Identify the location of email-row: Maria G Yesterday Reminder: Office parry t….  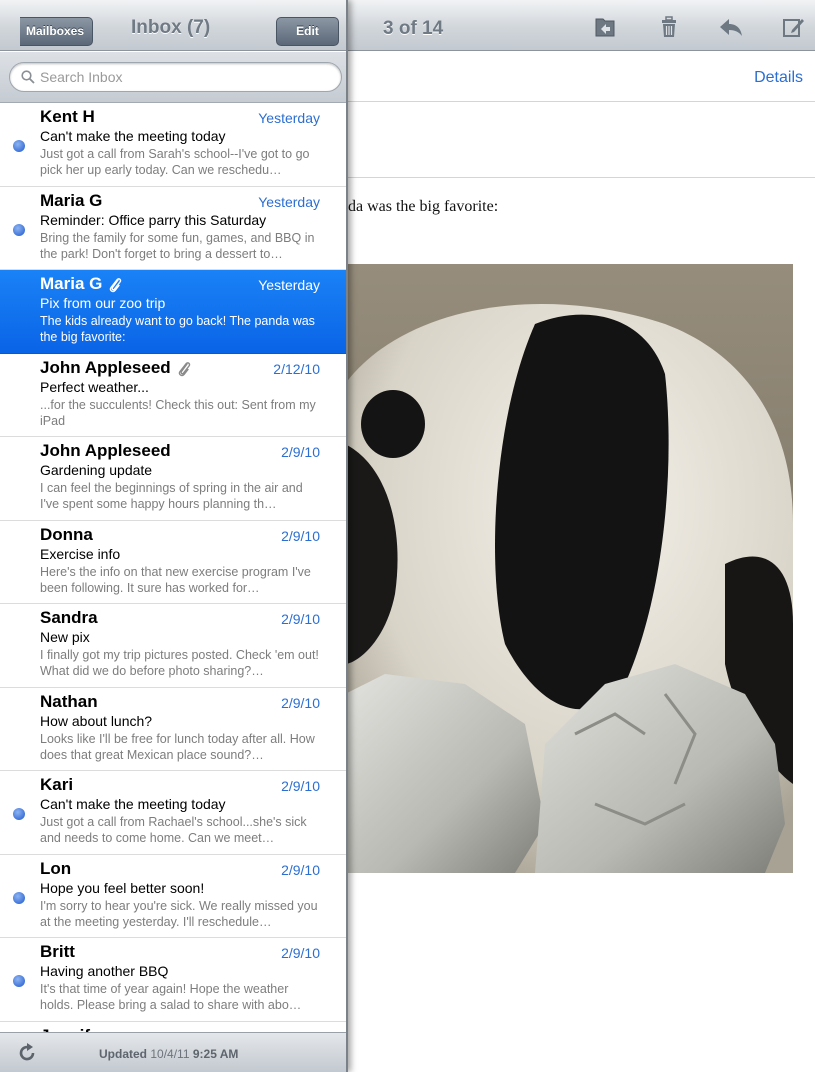
(173, 228).